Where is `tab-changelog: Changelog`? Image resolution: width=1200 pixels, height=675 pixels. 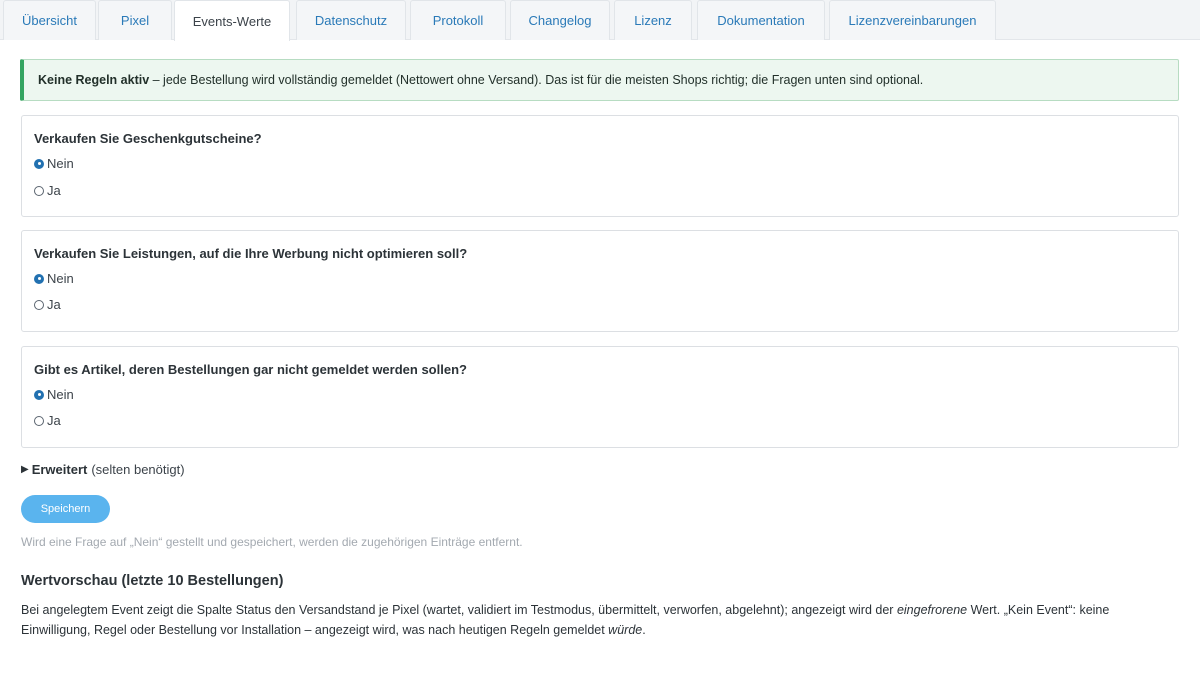
tab-changelog: Changelog is located at coordinates (560, 20).